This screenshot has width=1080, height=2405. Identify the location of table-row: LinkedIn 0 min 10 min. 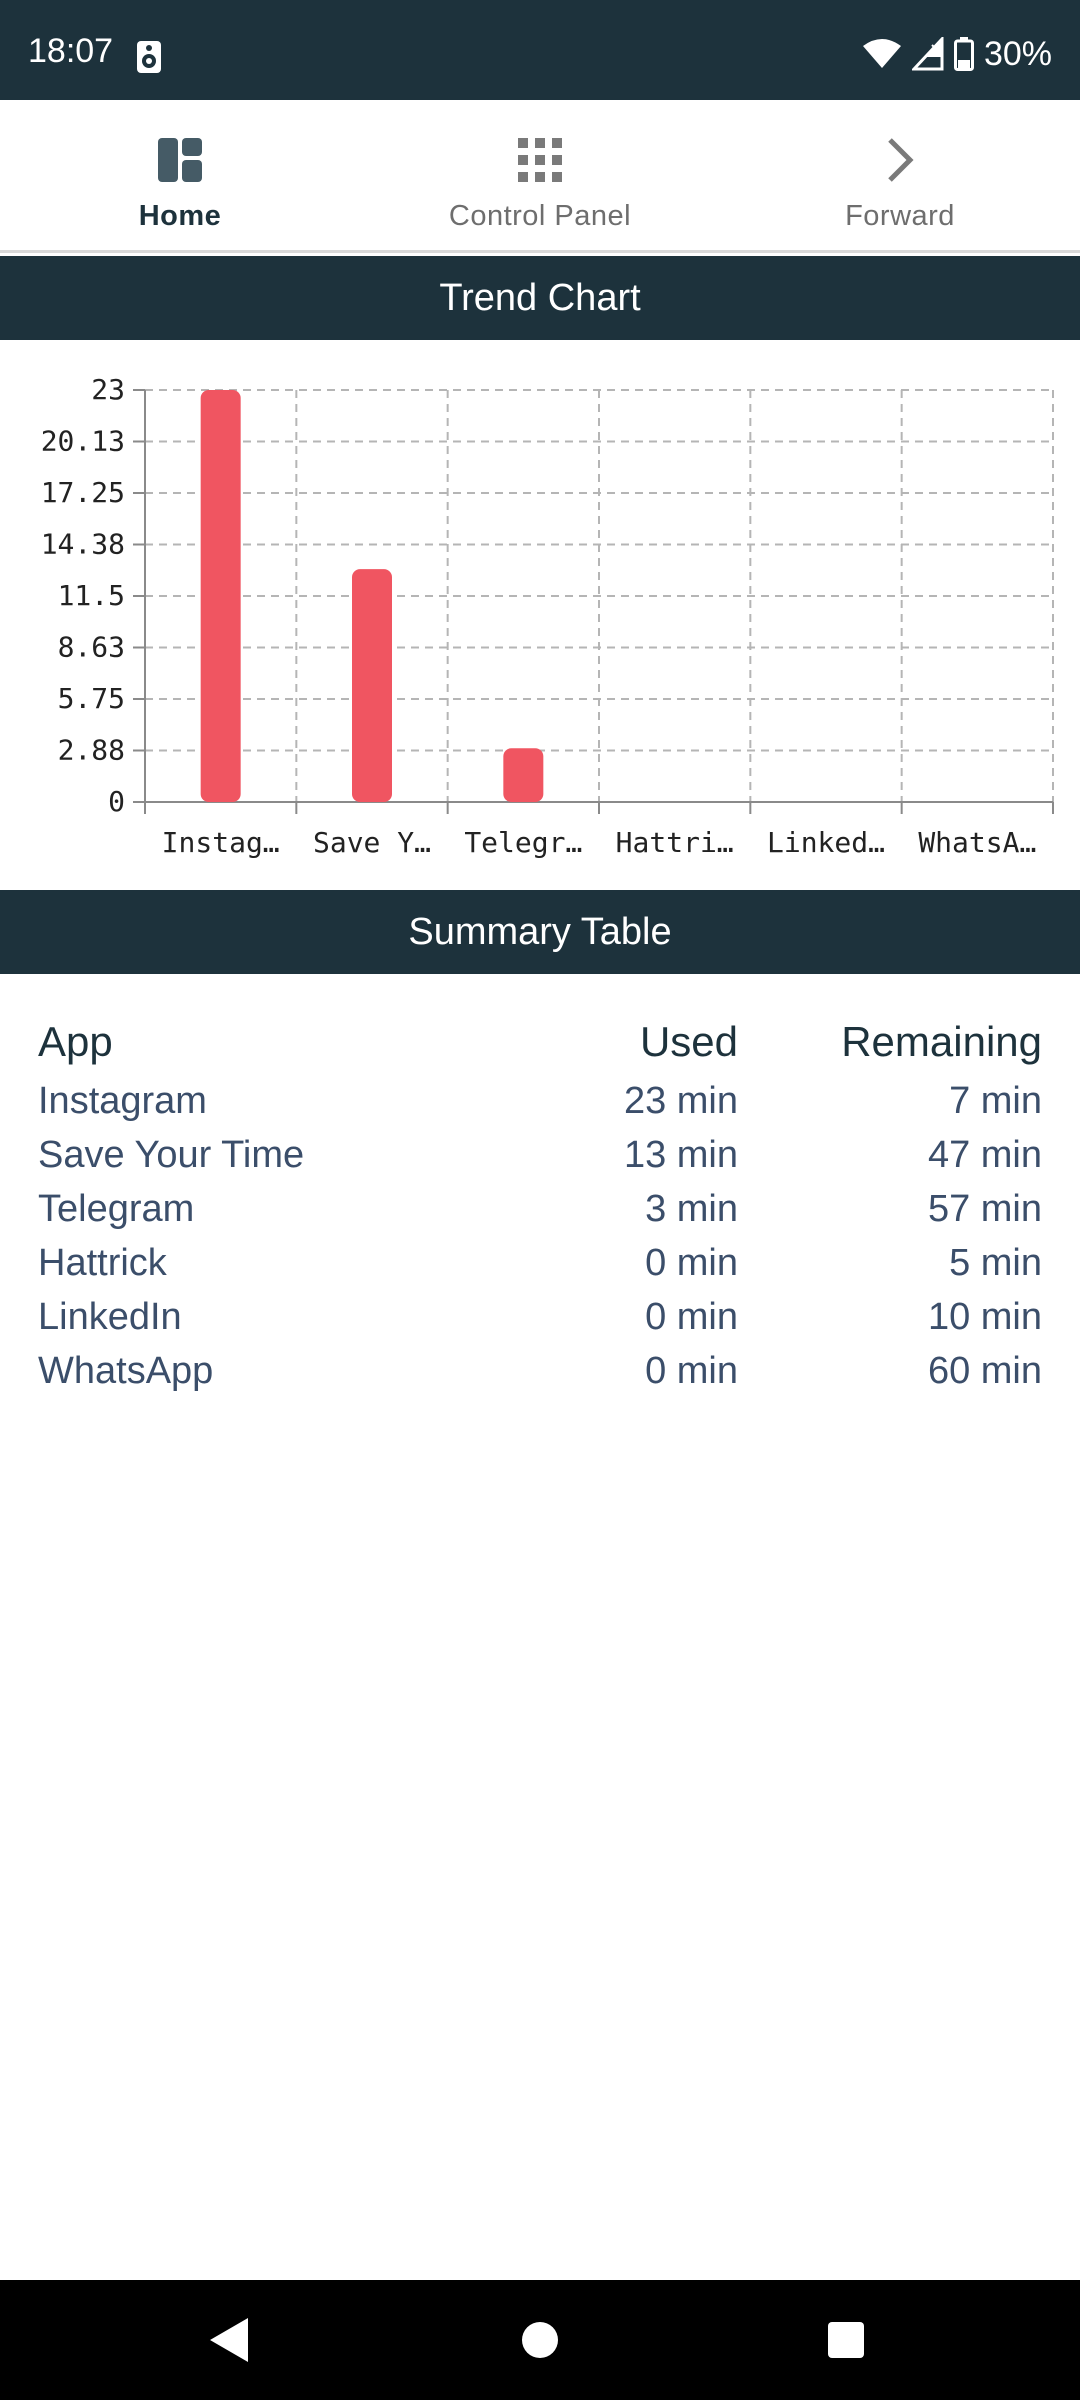
(540, 1317).